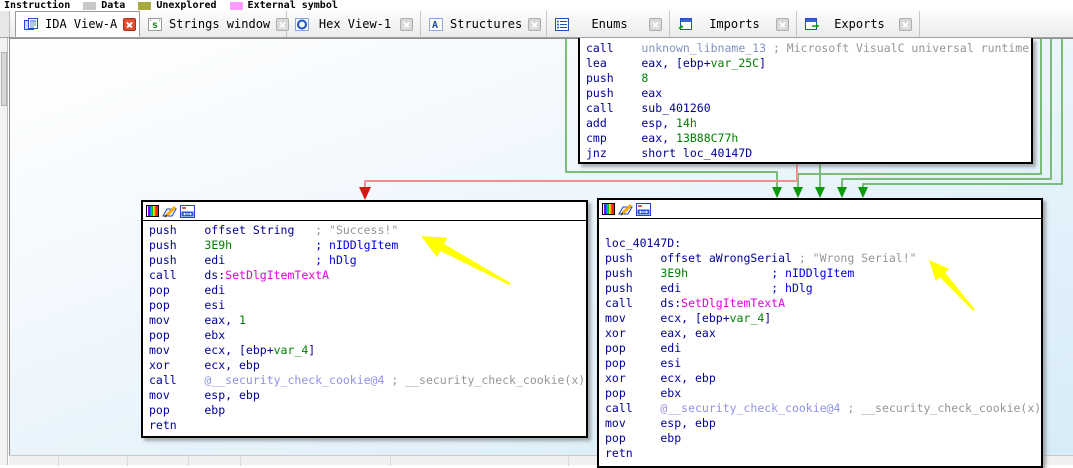  I want to click on legend-item-data: Data, so click(104, 5).